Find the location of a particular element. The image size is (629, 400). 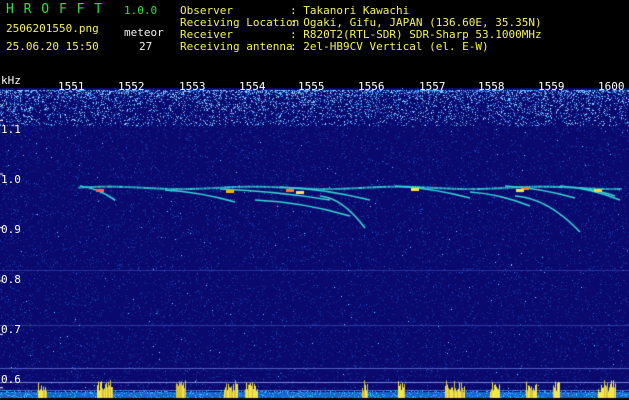

time-tick: 1552 is located at coordinates (131, 86).